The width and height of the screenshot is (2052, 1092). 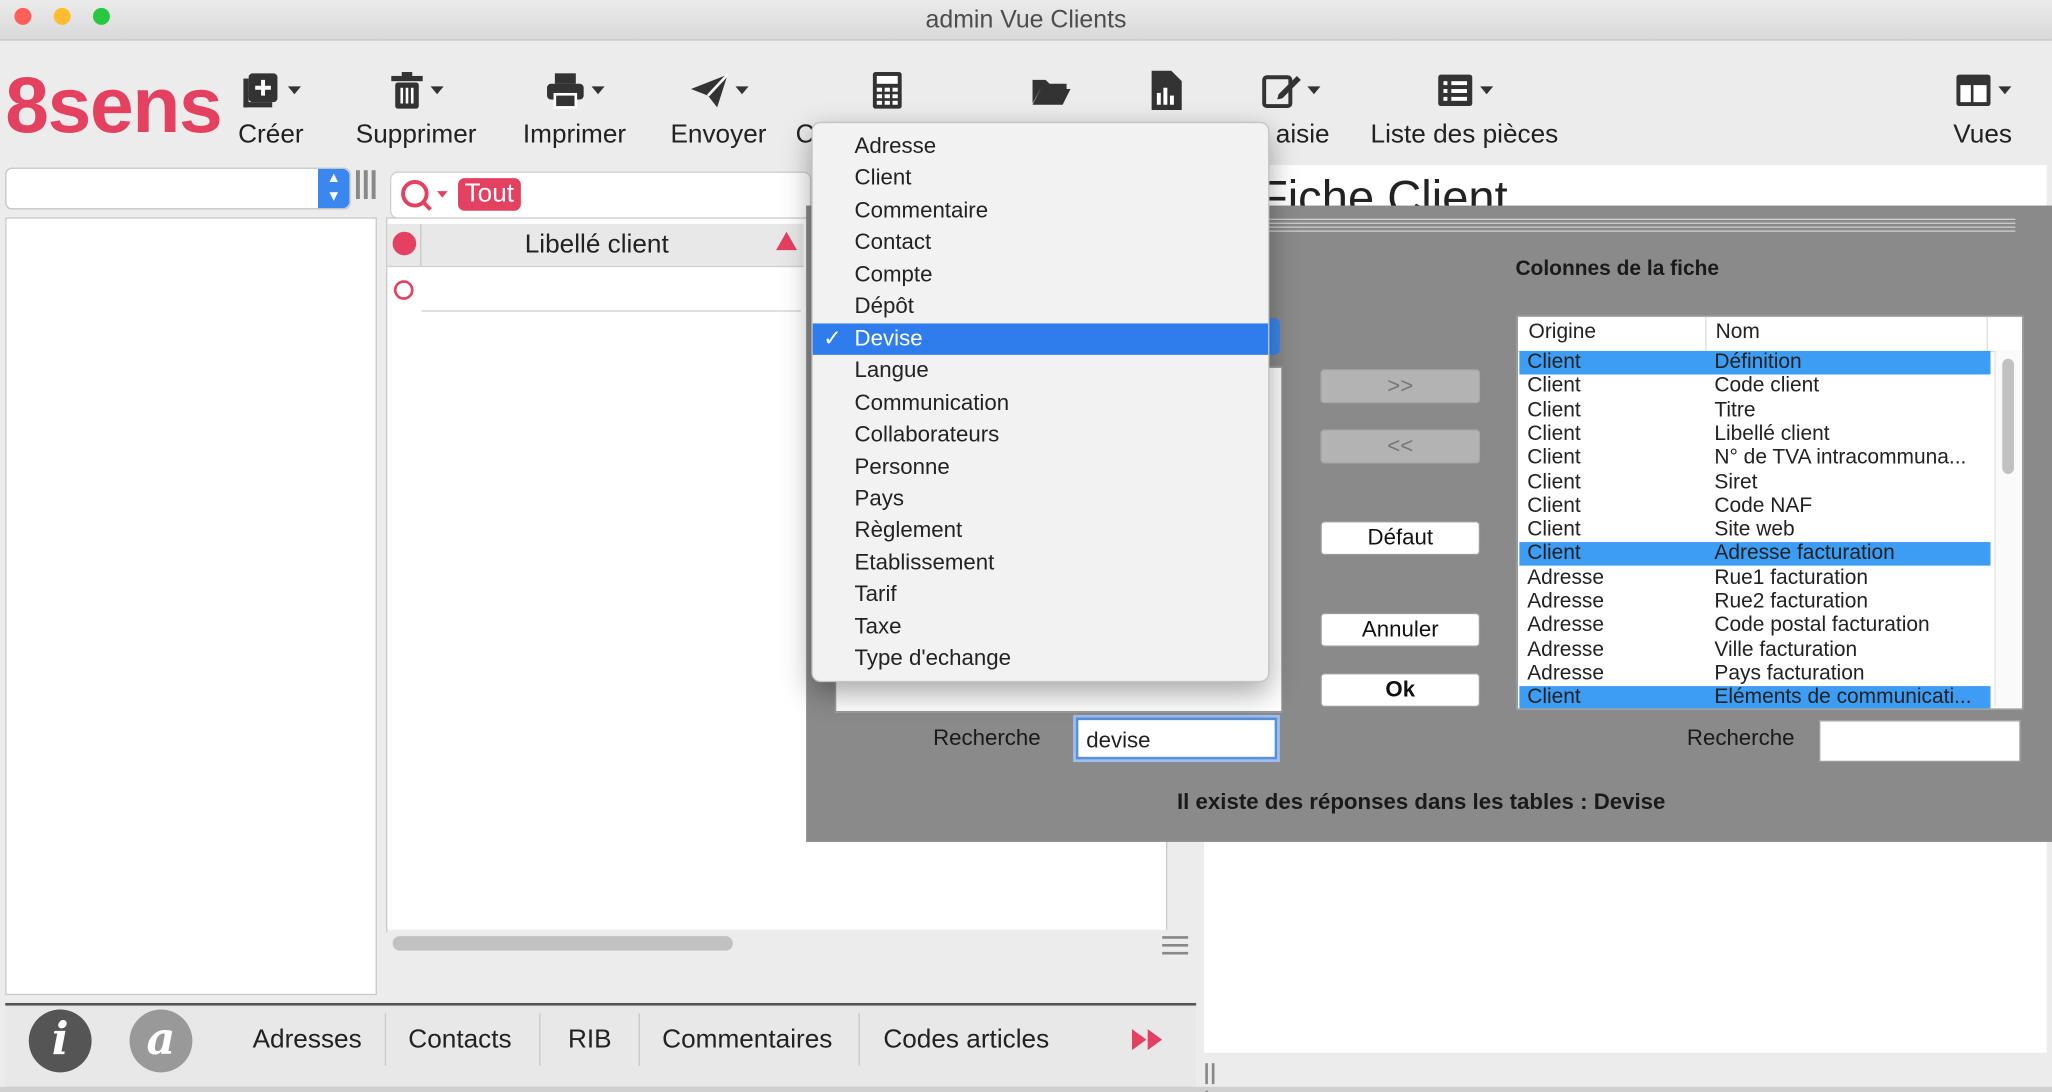 I want to click on column-row: Adresse Ville facturation, so click(x=1754, y=650).